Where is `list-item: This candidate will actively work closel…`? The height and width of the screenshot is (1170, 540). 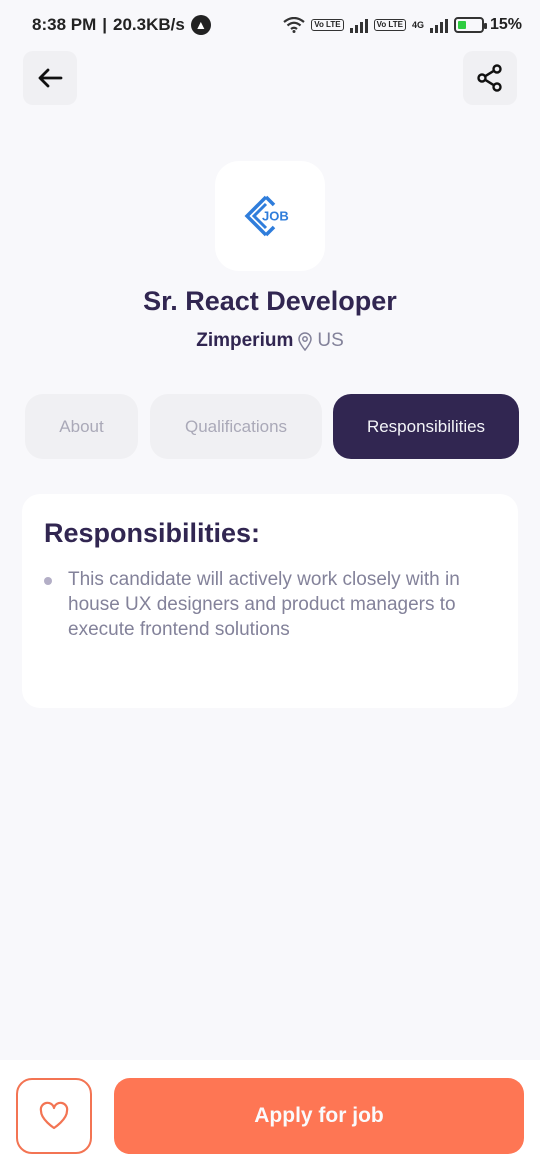
list-item: This candidate will actively work closel… is located at coordinates (270, 604).